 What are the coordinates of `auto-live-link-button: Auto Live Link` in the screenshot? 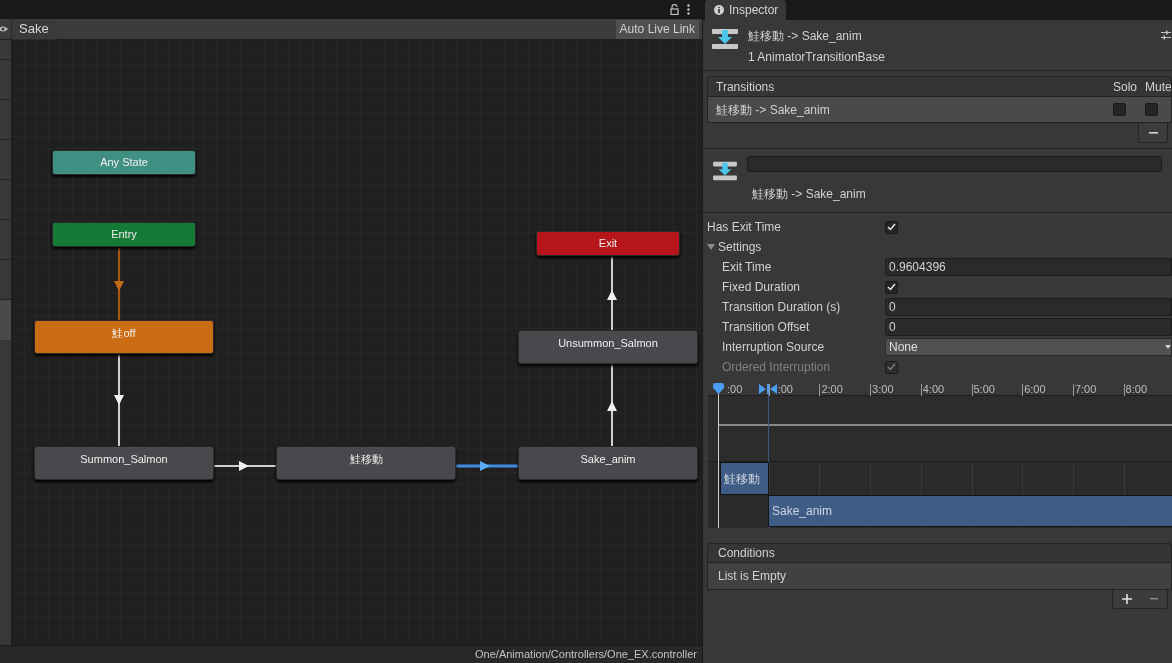 It's located at (657, 29).